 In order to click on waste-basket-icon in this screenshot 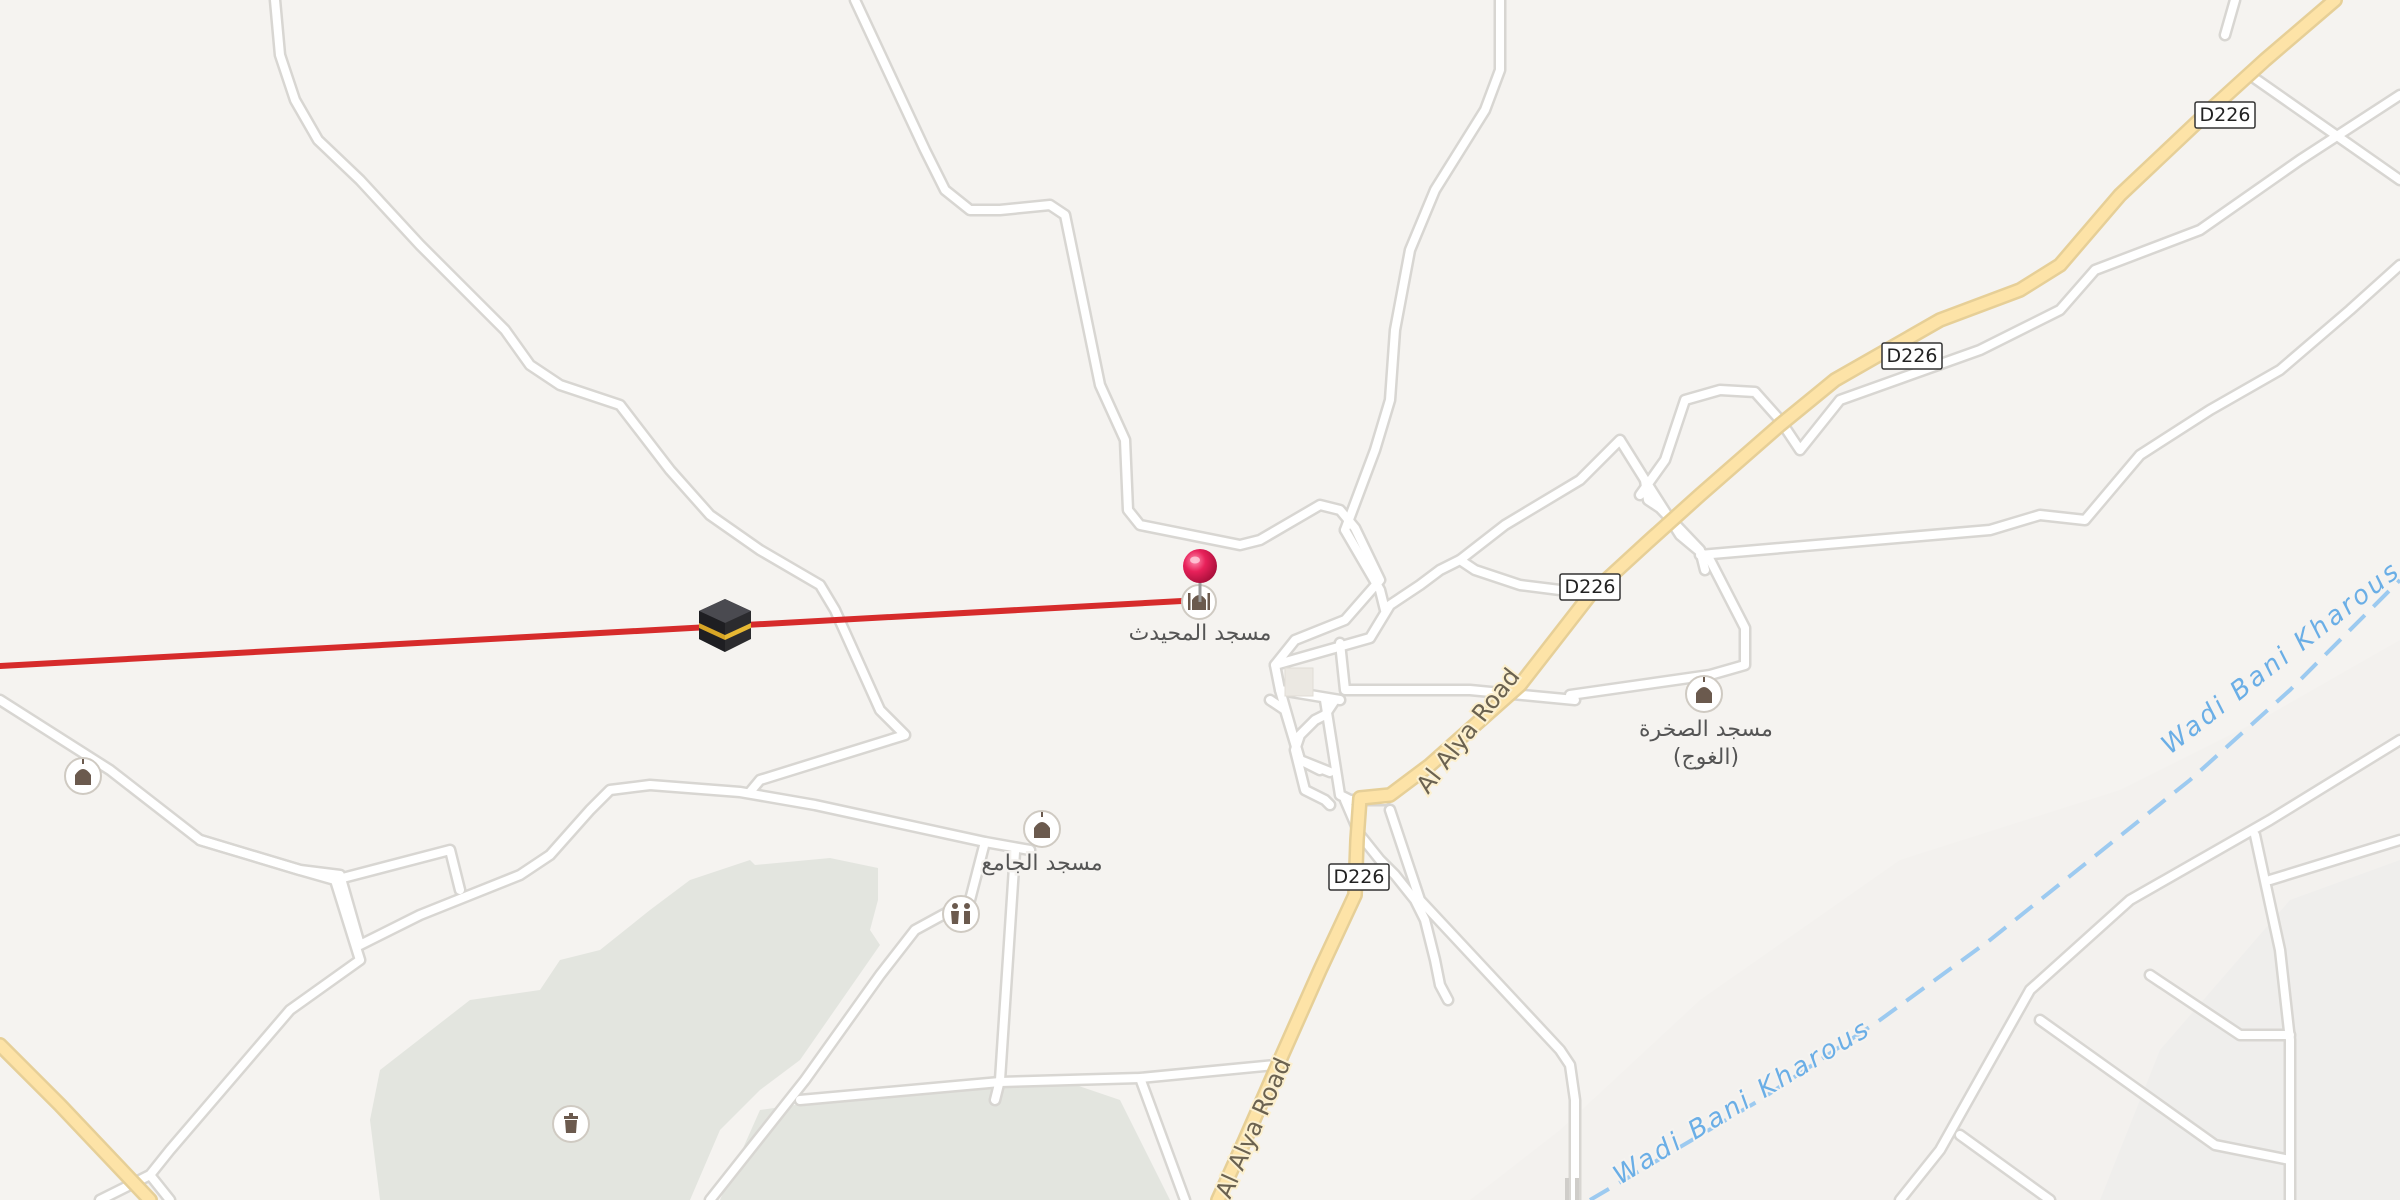, I will do `click(571, 1123)`.